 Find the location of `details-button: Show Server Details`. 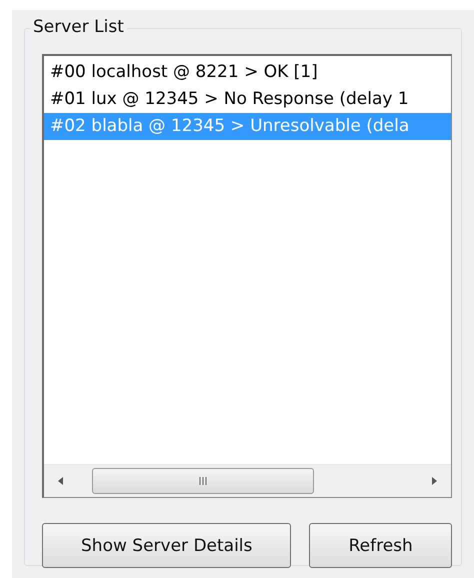

details-button: Show Server Details is located at coordinates (167, 545).